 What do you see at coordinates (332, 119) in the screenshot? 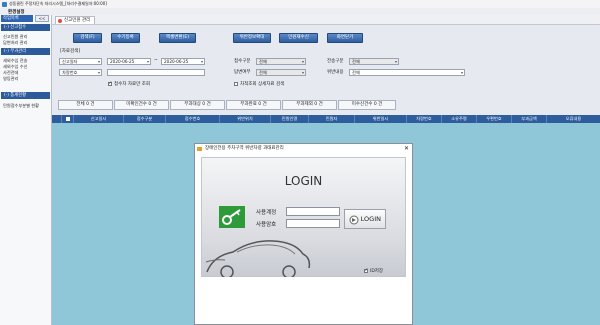
I see `grid-col-civil: 민원자` at bounding box center [332, 119].